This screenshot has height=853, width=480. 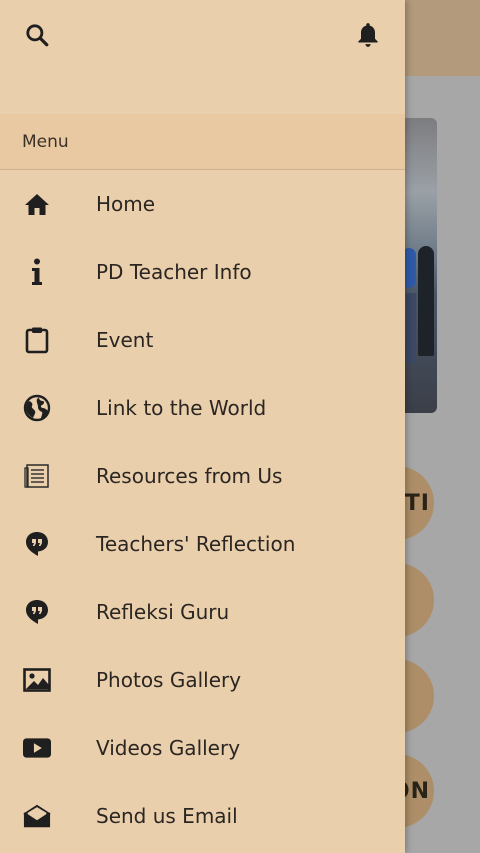 I want to click on menu-item-label: Send us Email, so click(x=167, y=816).